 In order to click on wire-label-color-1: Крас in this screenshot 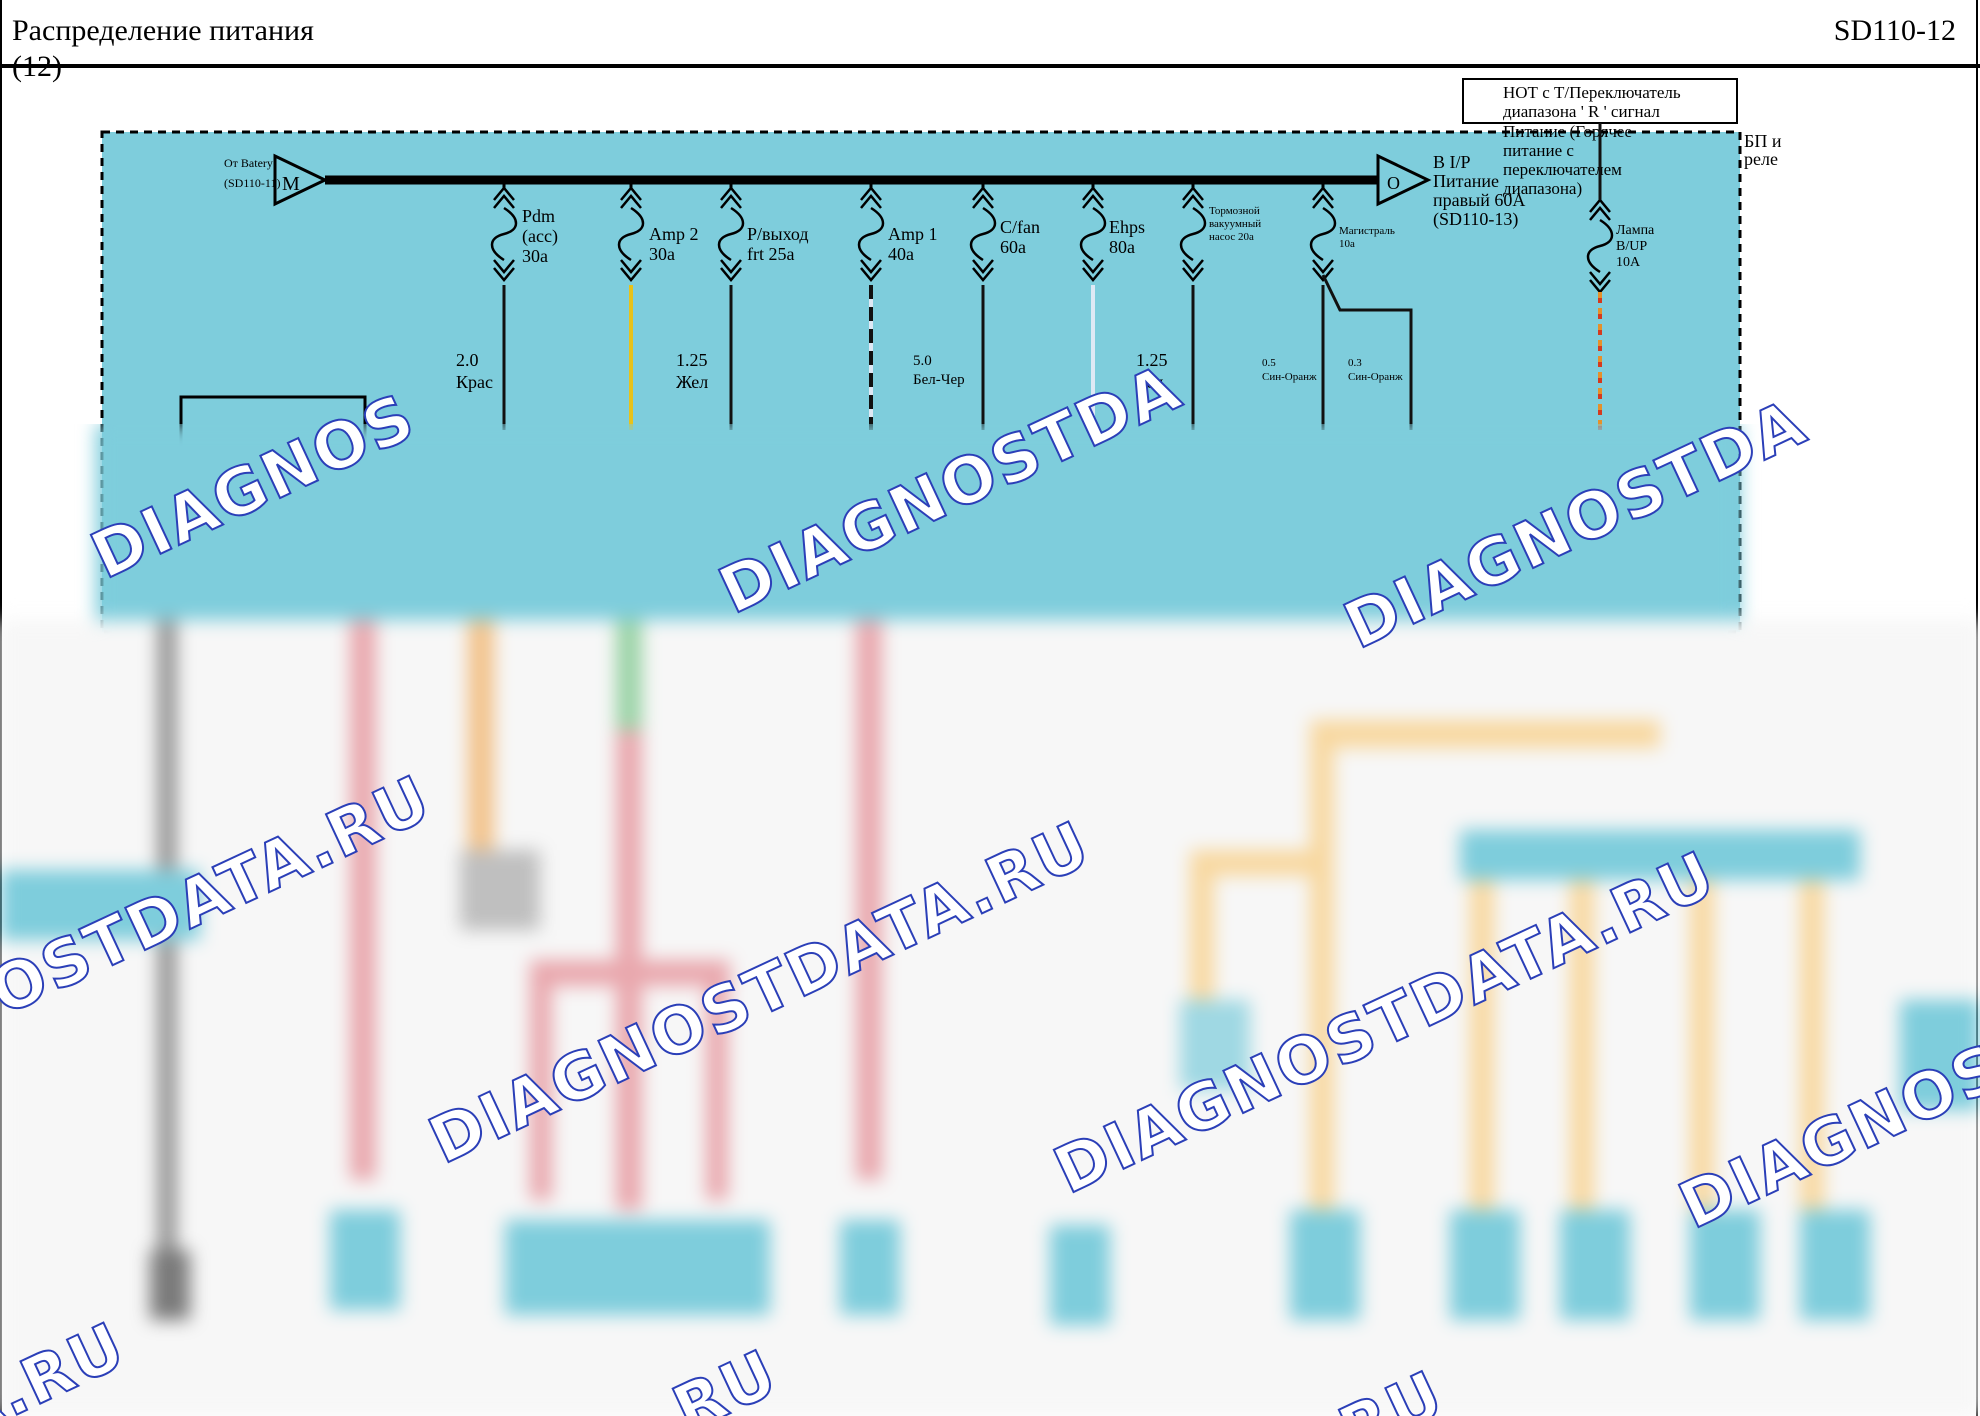, I will do `click(474, 382)`.